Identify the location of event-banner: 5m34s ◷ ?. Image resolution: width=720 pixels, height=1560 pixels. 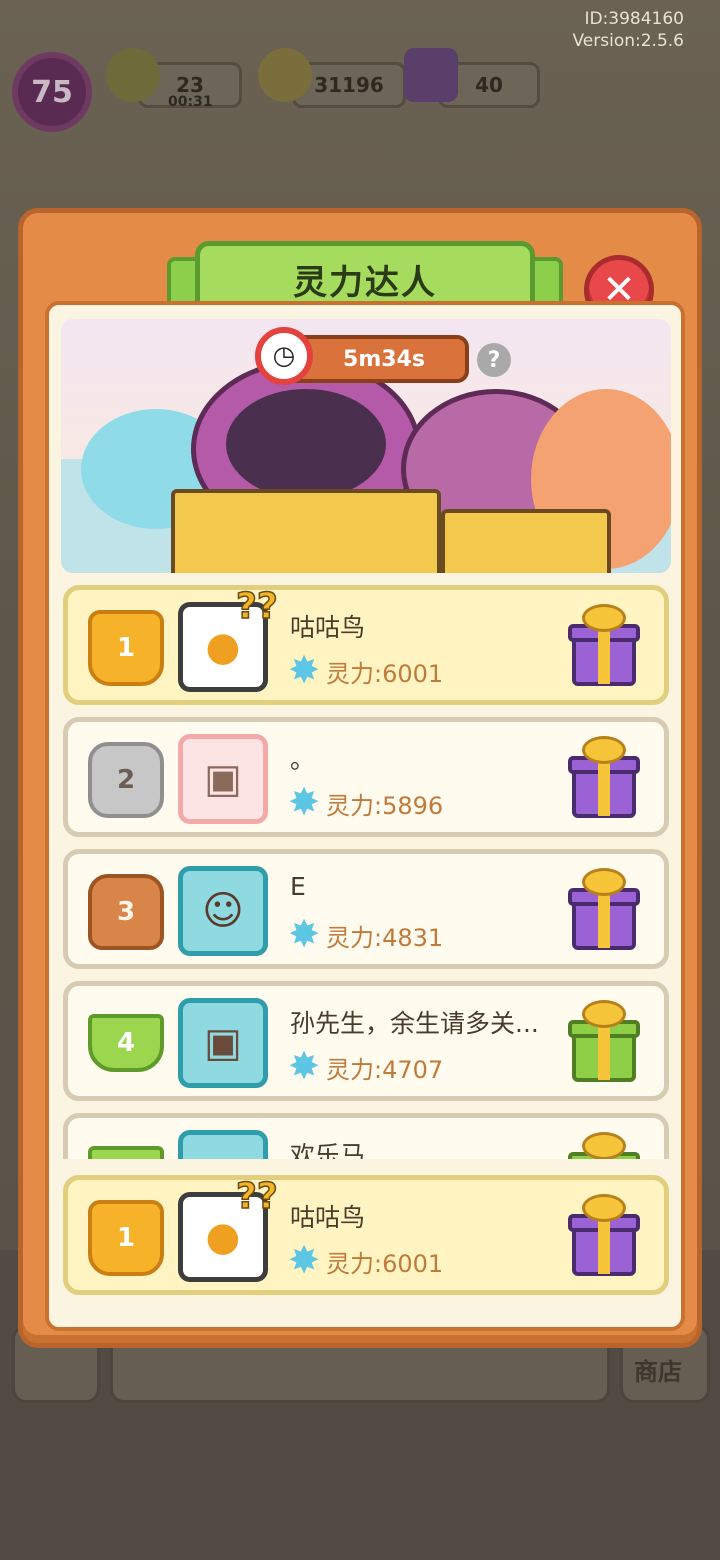
(366, 446).